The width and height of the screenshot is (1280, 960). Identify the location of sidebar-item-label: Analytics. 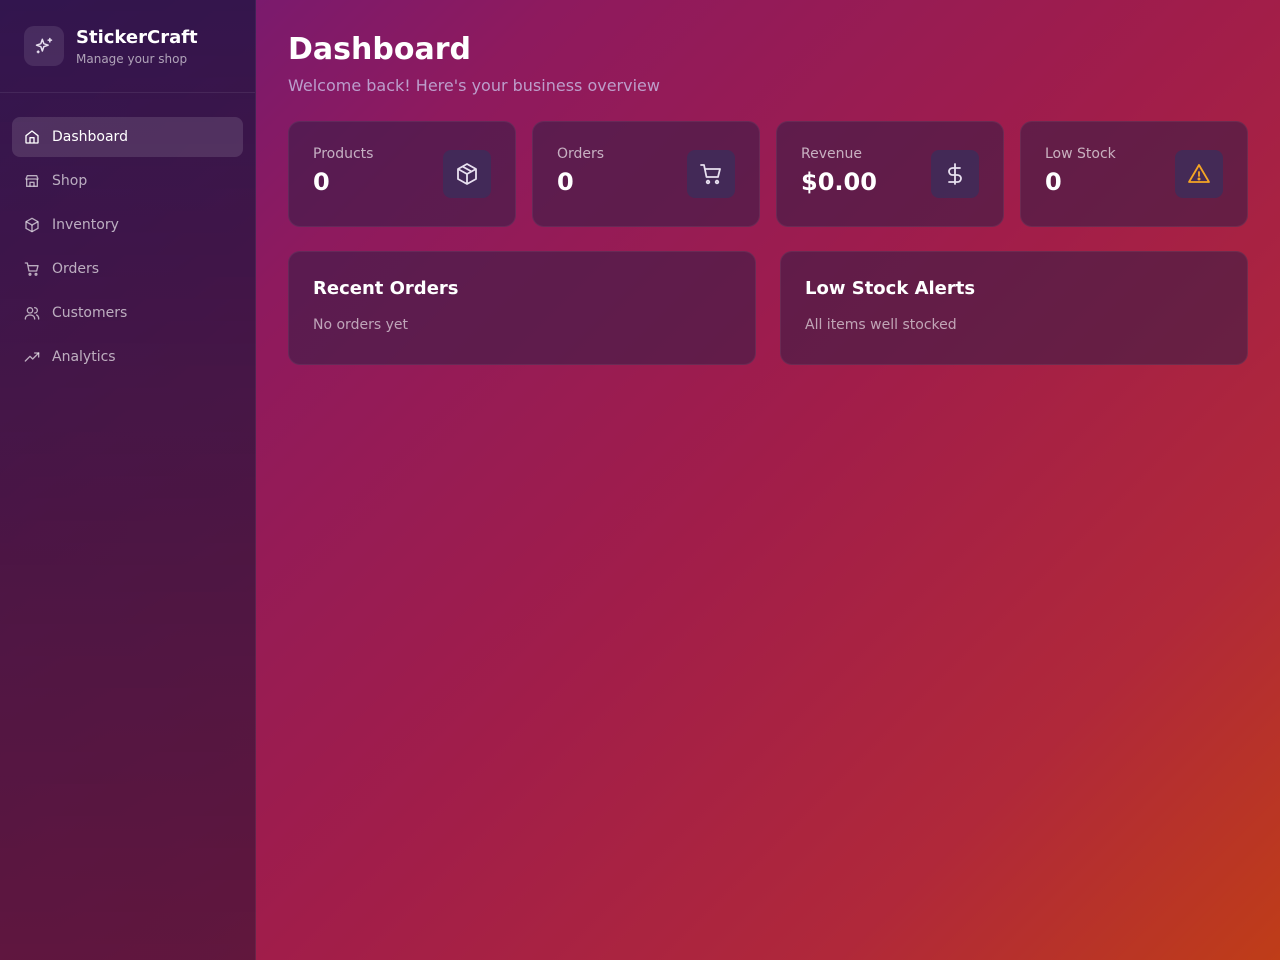
(84, 357).